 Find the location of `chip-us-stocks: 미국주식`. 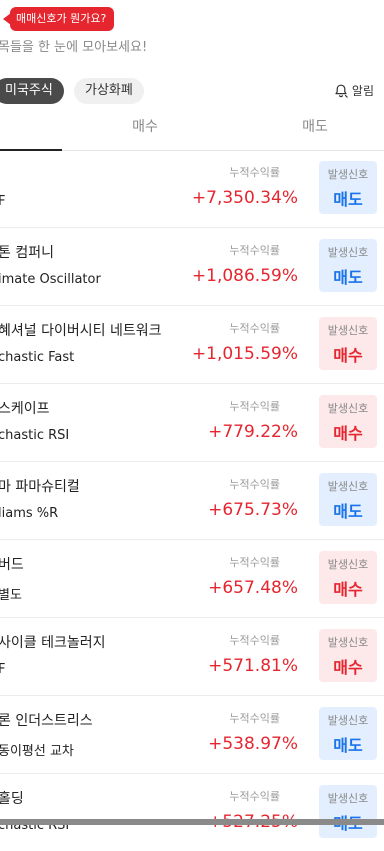

chip-us-stocks: 미국주식 is located at coordinates (32, 91).